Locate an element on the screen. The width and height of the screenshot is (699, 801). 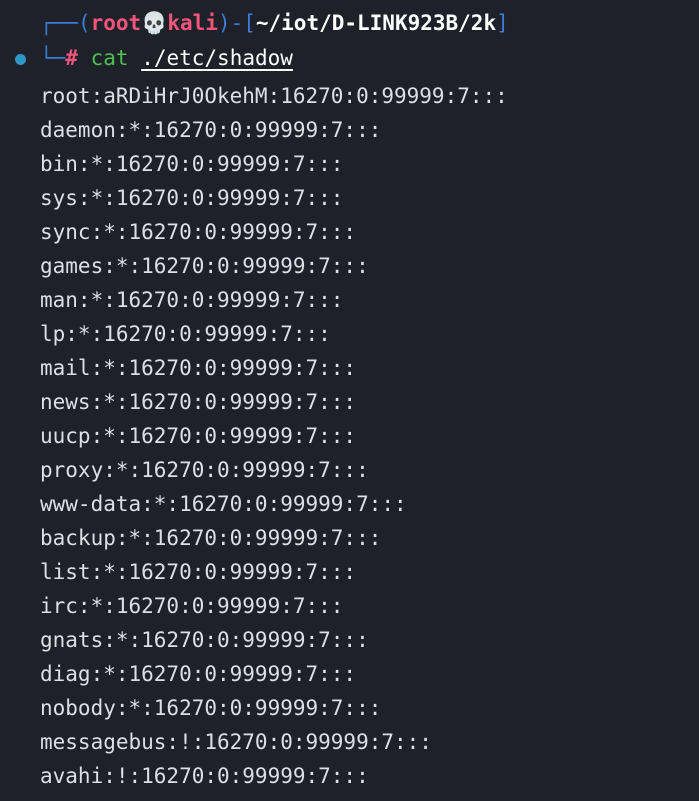
output-line: uucp:*:16270:0:99999:7::: is located at coordinates (198, 436).